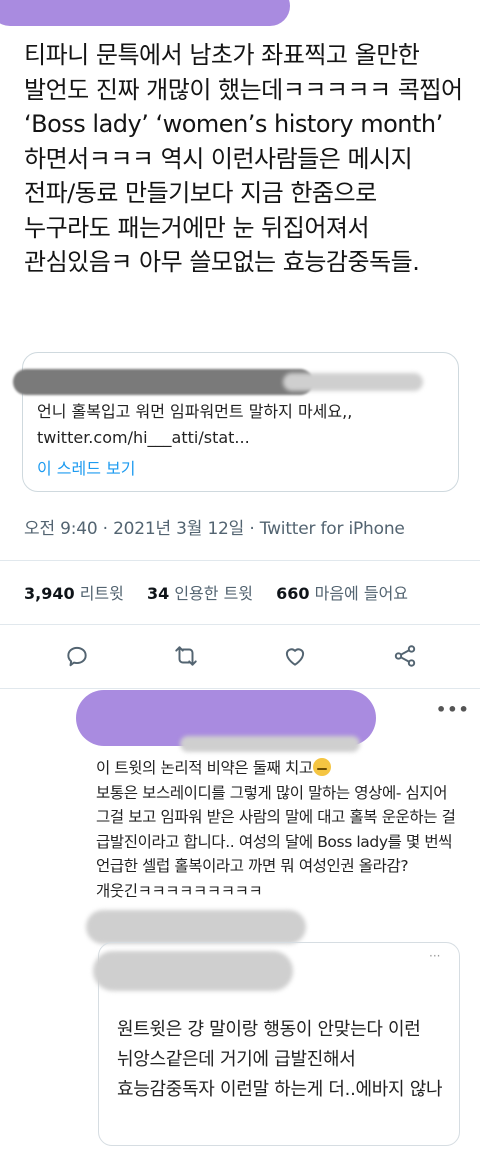 The height and width of the screenshot is (1154, 480). I want to click on like-icon, so click(295, 657).